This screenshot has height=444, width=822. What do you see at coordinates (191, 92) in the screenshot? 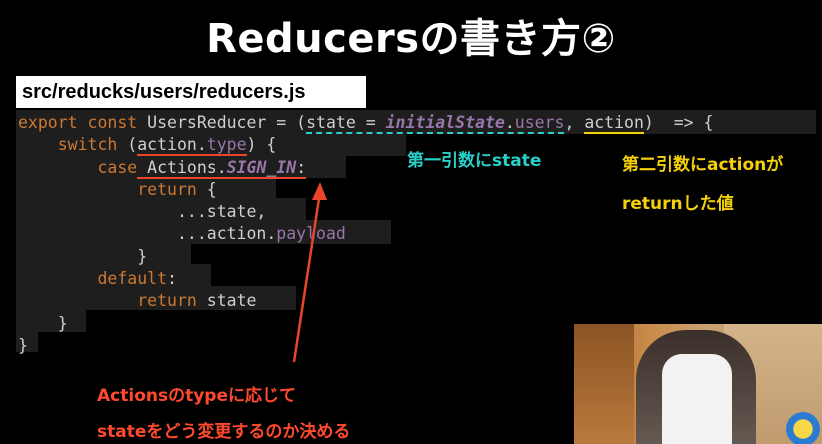
I see `file-path-label: src/reducks/users/reducers.js` at bounding box center [191, 92].